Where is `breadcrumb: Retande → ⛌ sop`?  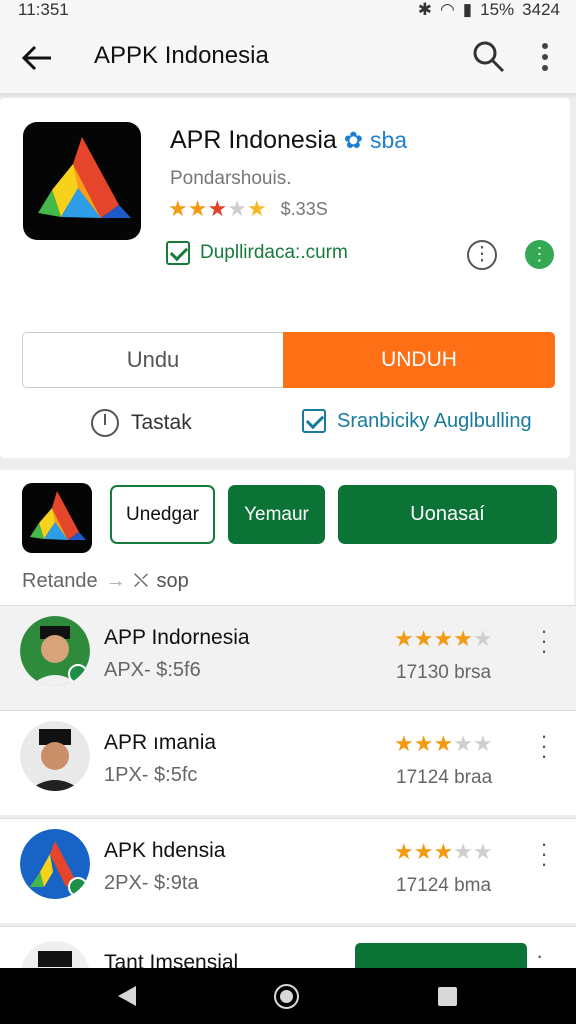 breadcrumb: Retande → ⛌ sop is located at coordinates (105, 581).